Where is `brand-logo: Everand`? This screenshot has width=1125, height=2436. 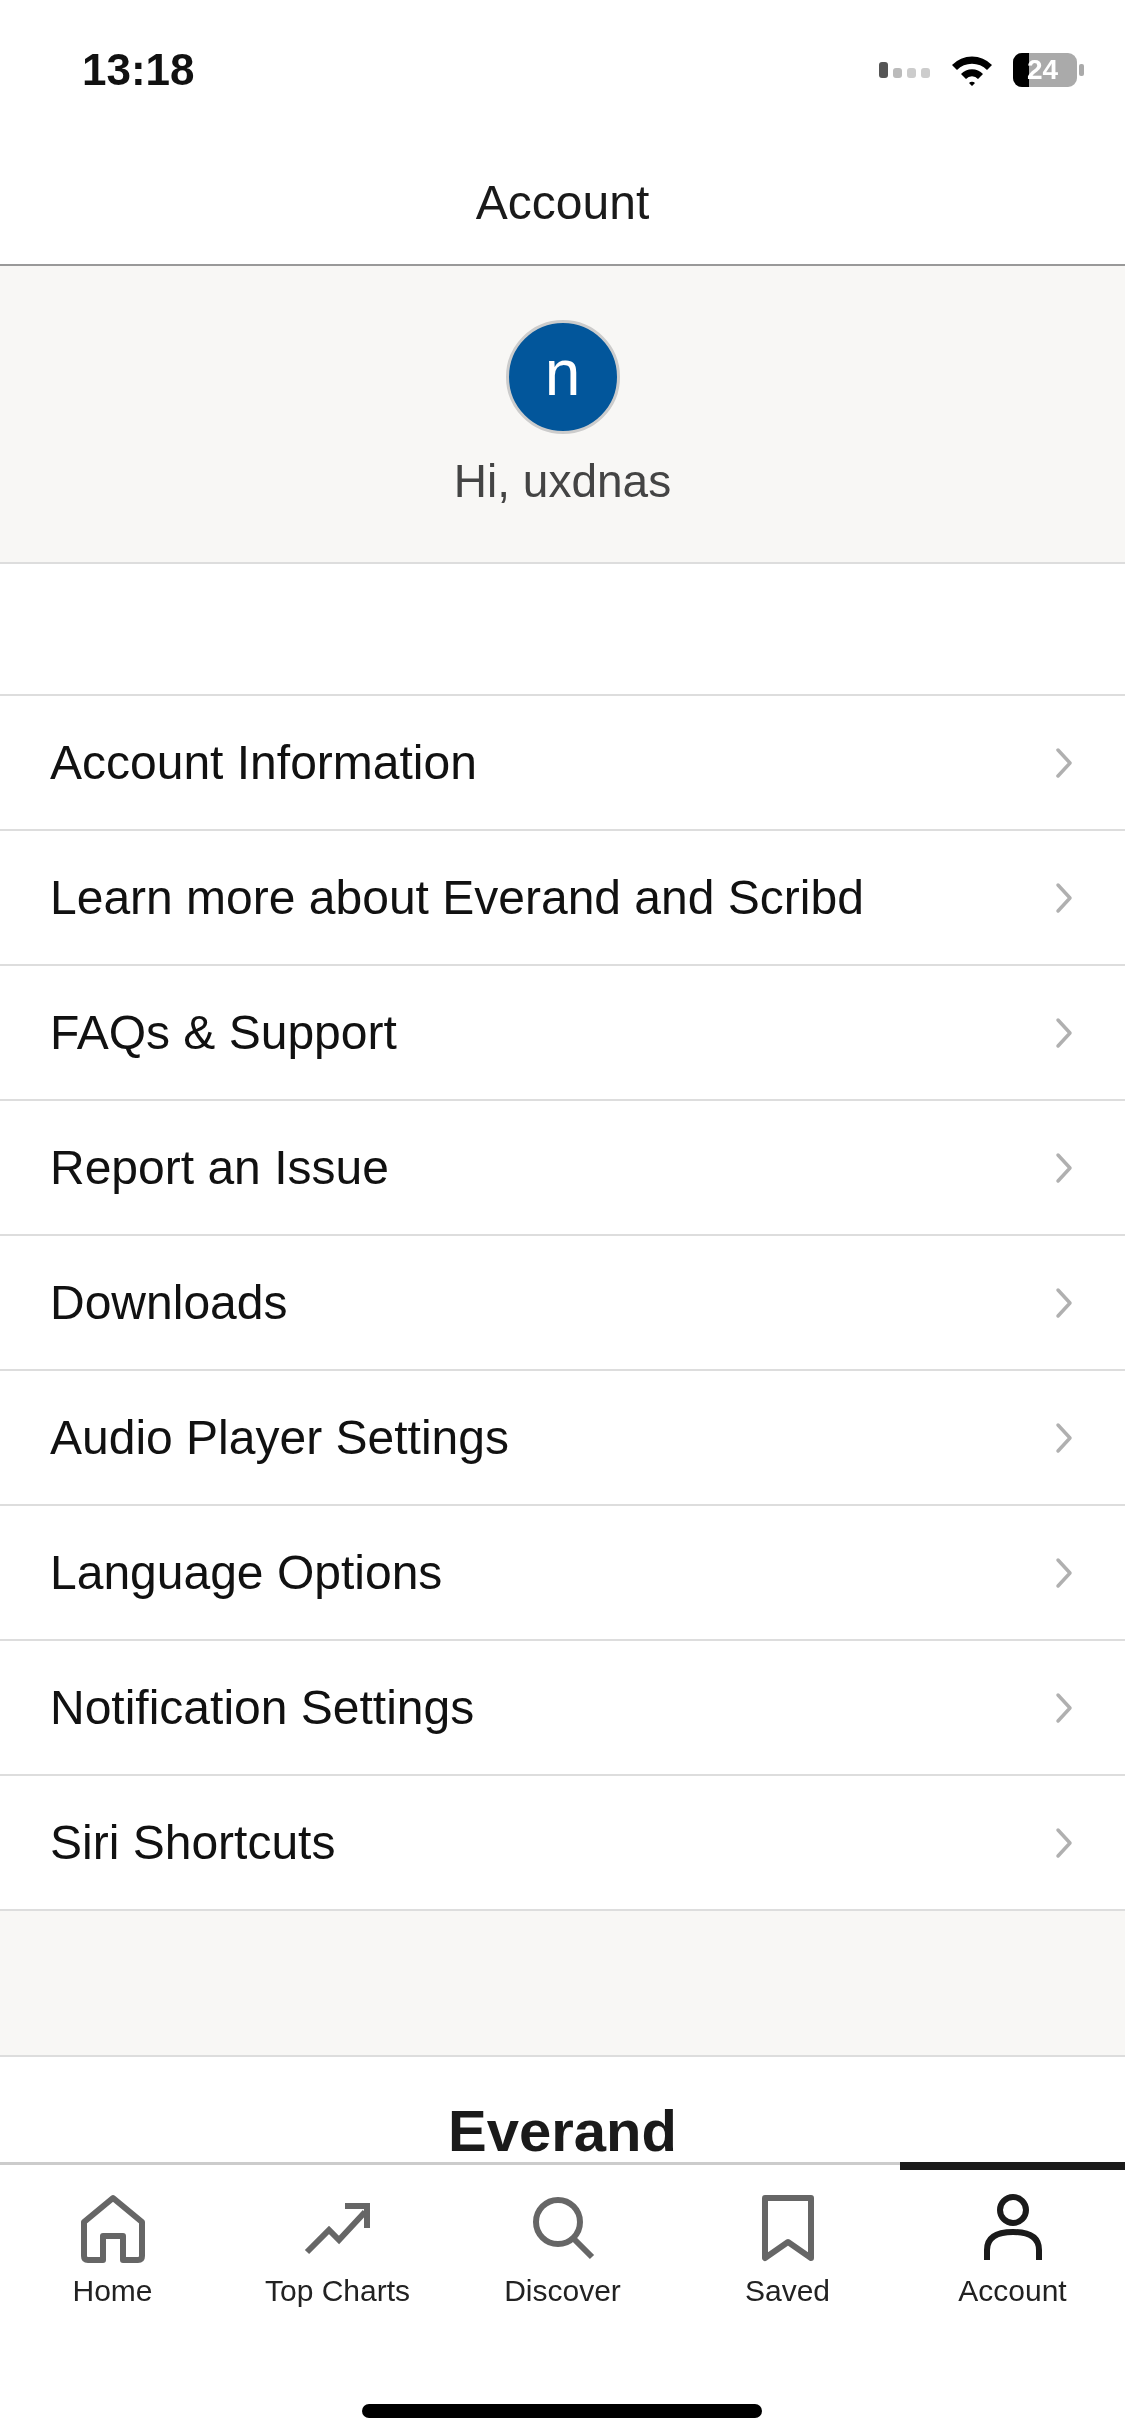 brand-logo: Everand is located at coordinates (562, 2132).